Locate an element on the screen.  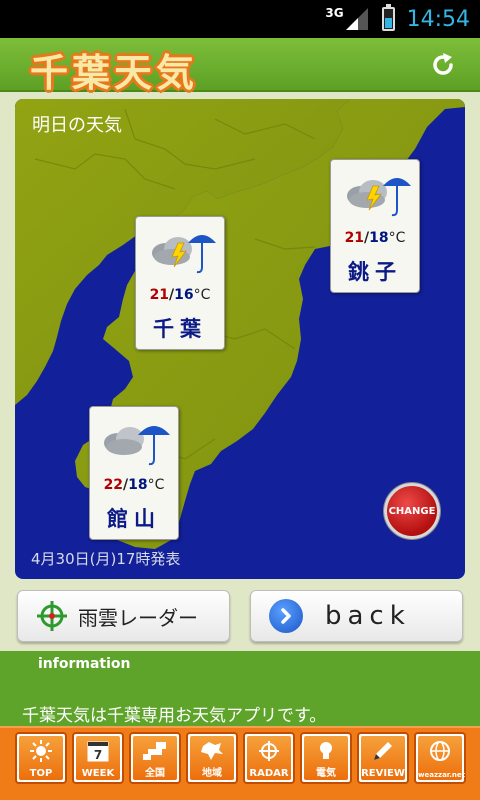
nav-website: weazzar.net is located at coordinates (440, 758).